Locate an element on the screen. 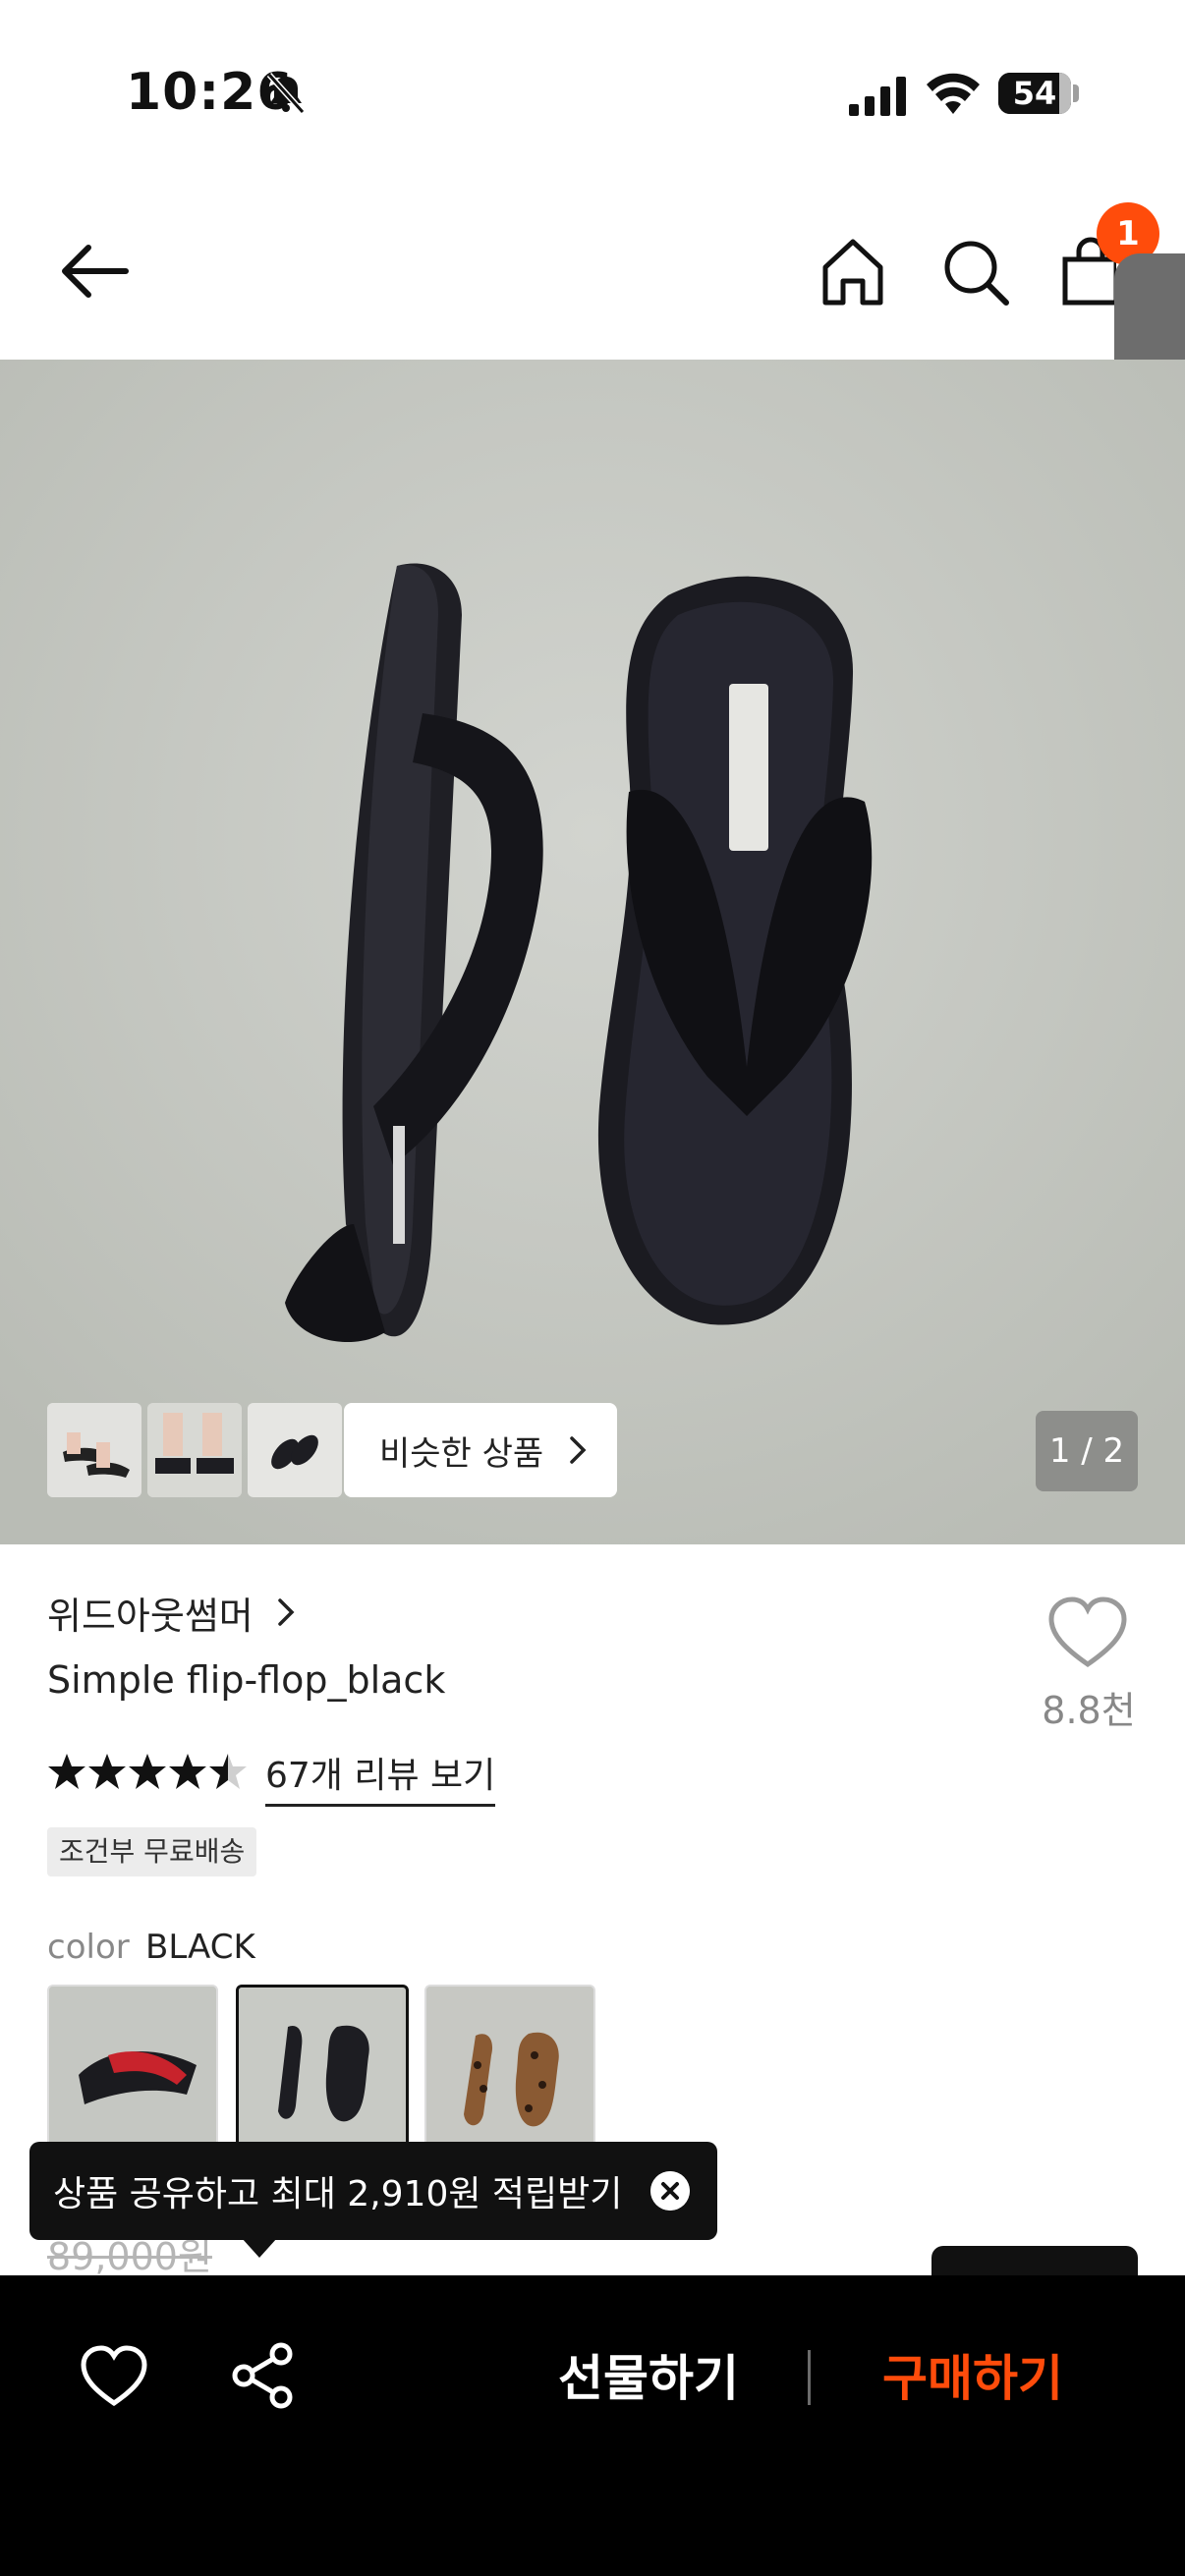  buy-button: 구매하기 is located at coordinates (973, 2378).